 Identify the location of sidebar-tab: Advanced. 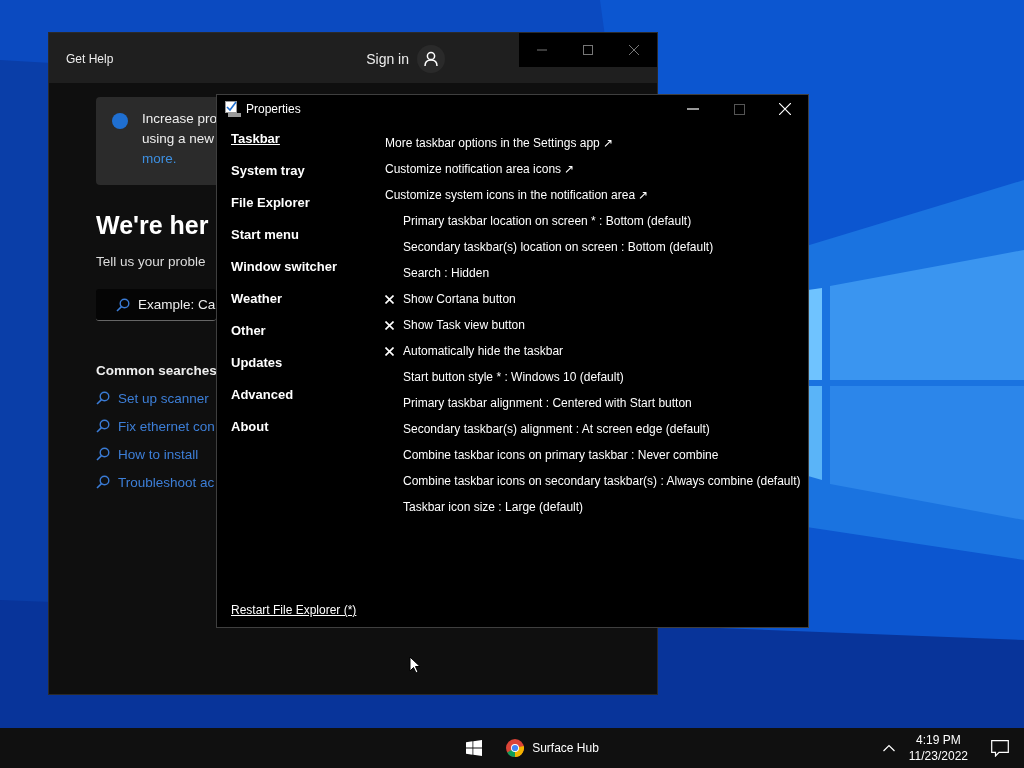
(301, 403).